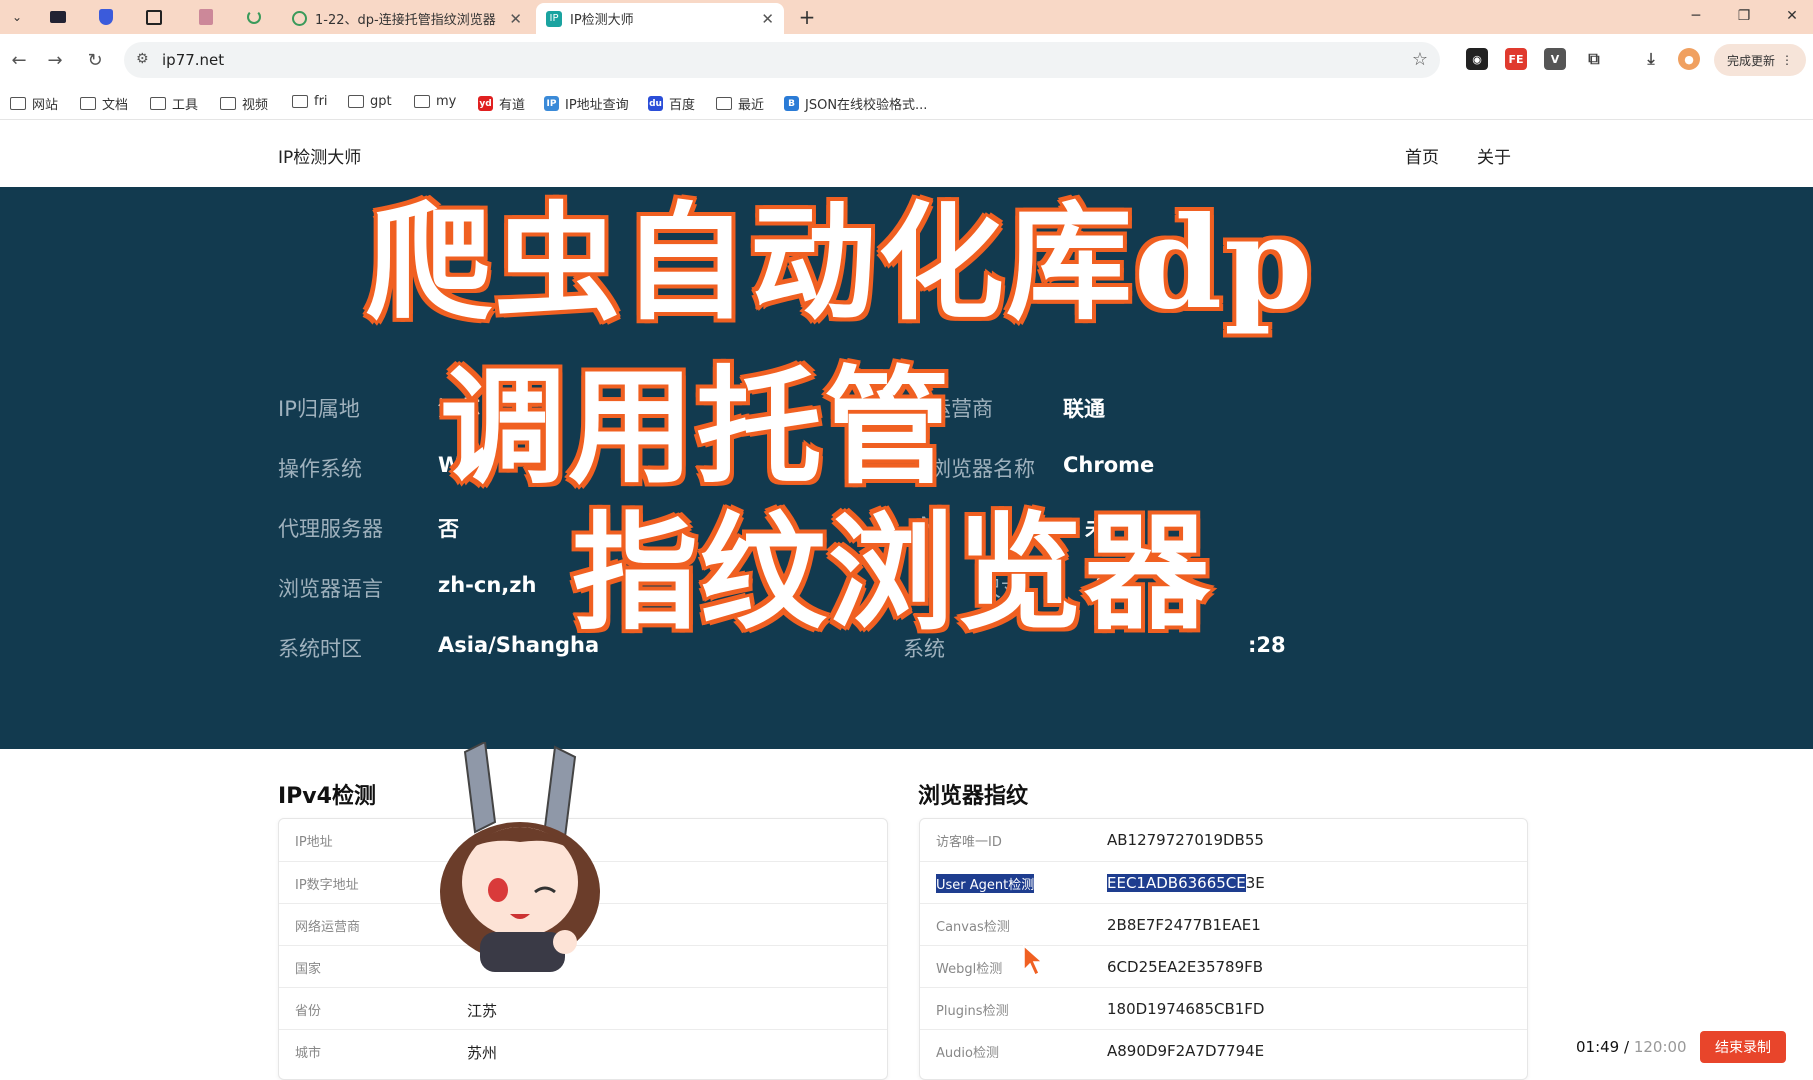 The image size is (1813, 1080). Describe the element at coordinates (308, 1053) in the screenshot. I see `row-key: 城市` at that location.